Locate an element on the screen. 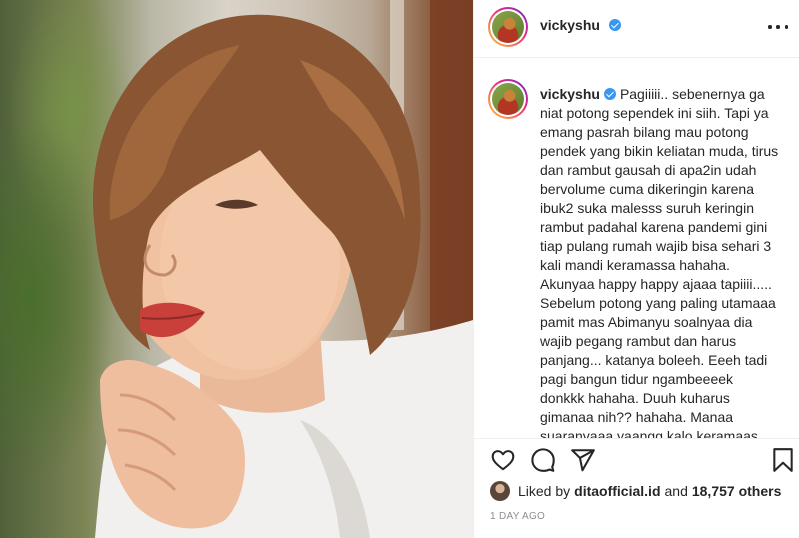 Image resolution: width=799 pixels, height=538 pixels. heart-icon is located at coordinates (503, 460).